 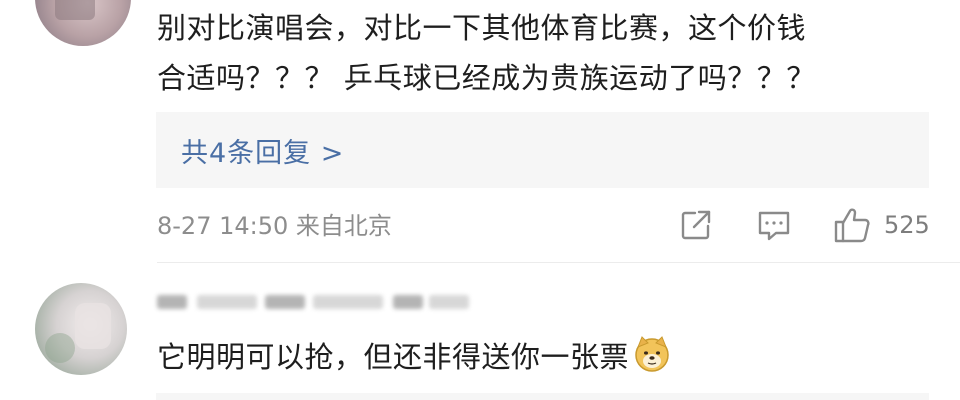 What do you see at coordinates (774, 225) in the screenshot?
I see `comment-icon` at bounding box center [774, 225].